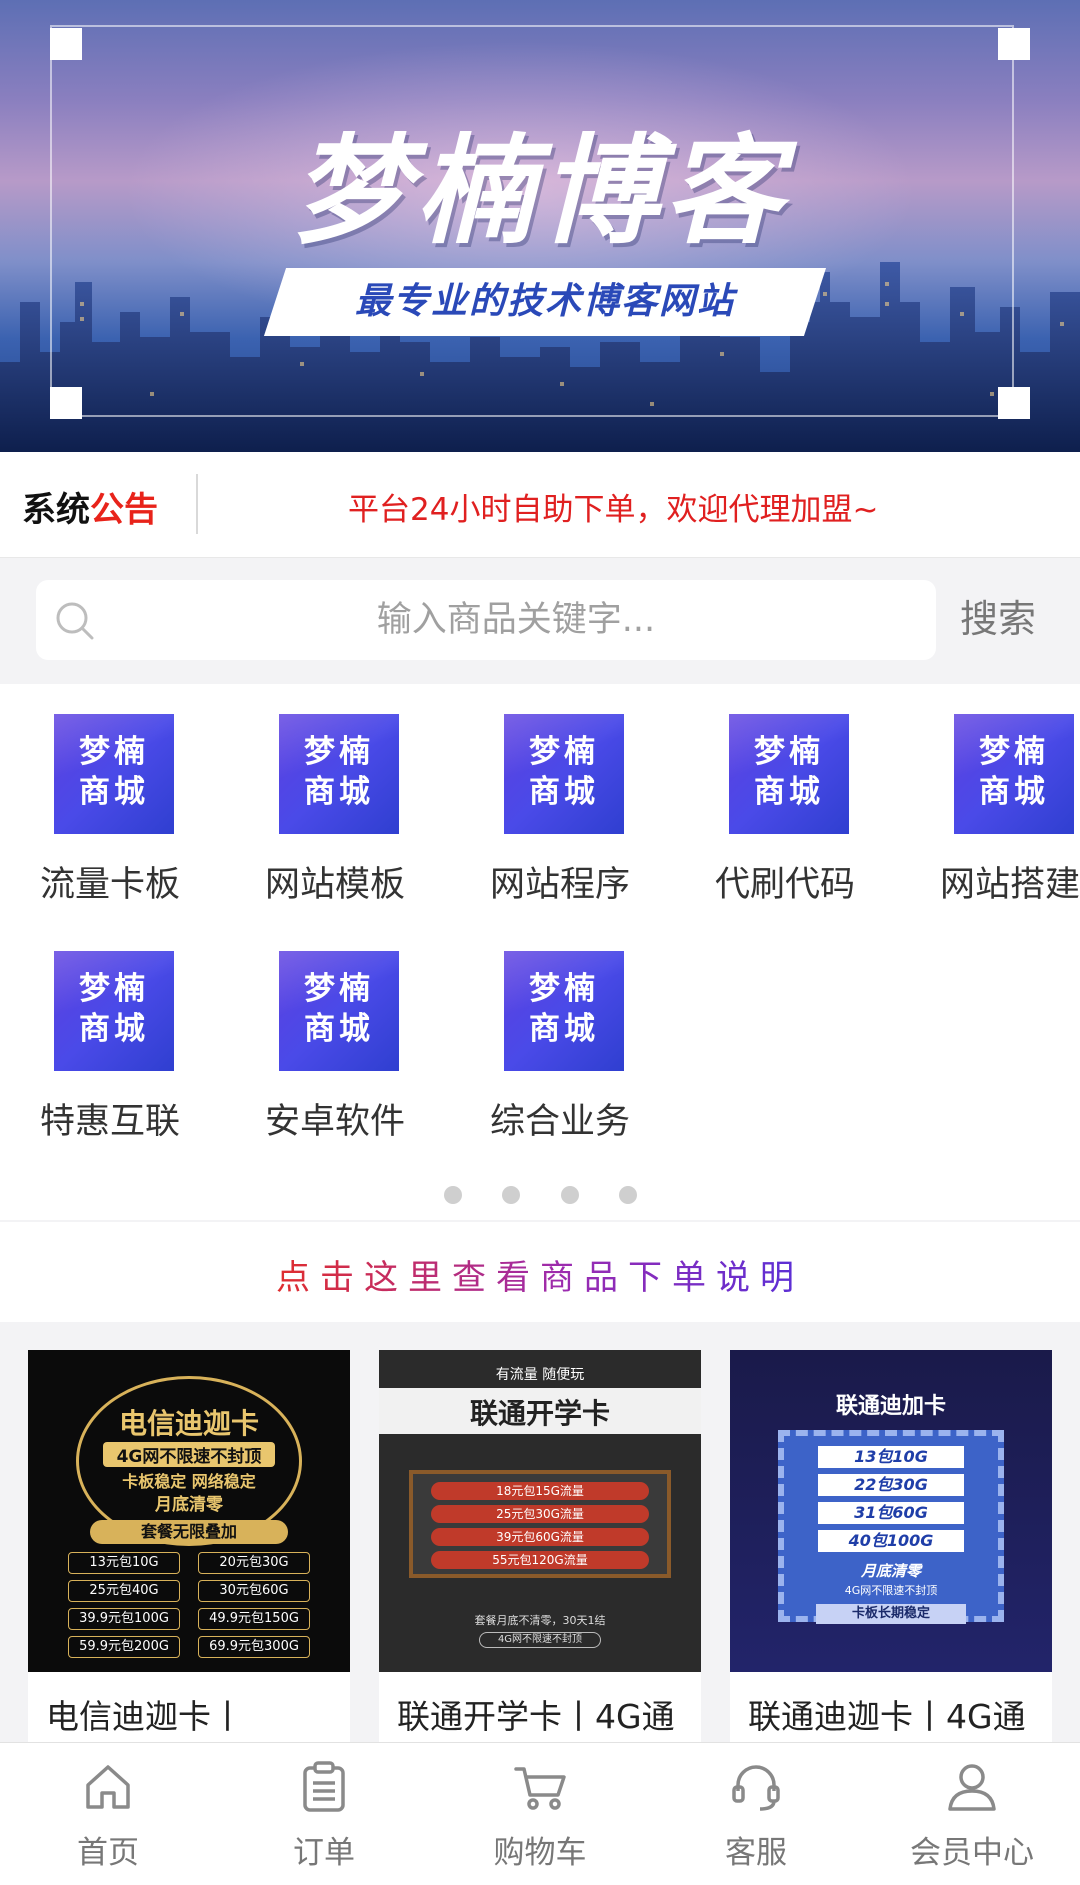  What do you see at coordinates (124, 1591) in the screenshot?
I see `poster-cell: 25元包40G` at bounding box center [124, 1591].